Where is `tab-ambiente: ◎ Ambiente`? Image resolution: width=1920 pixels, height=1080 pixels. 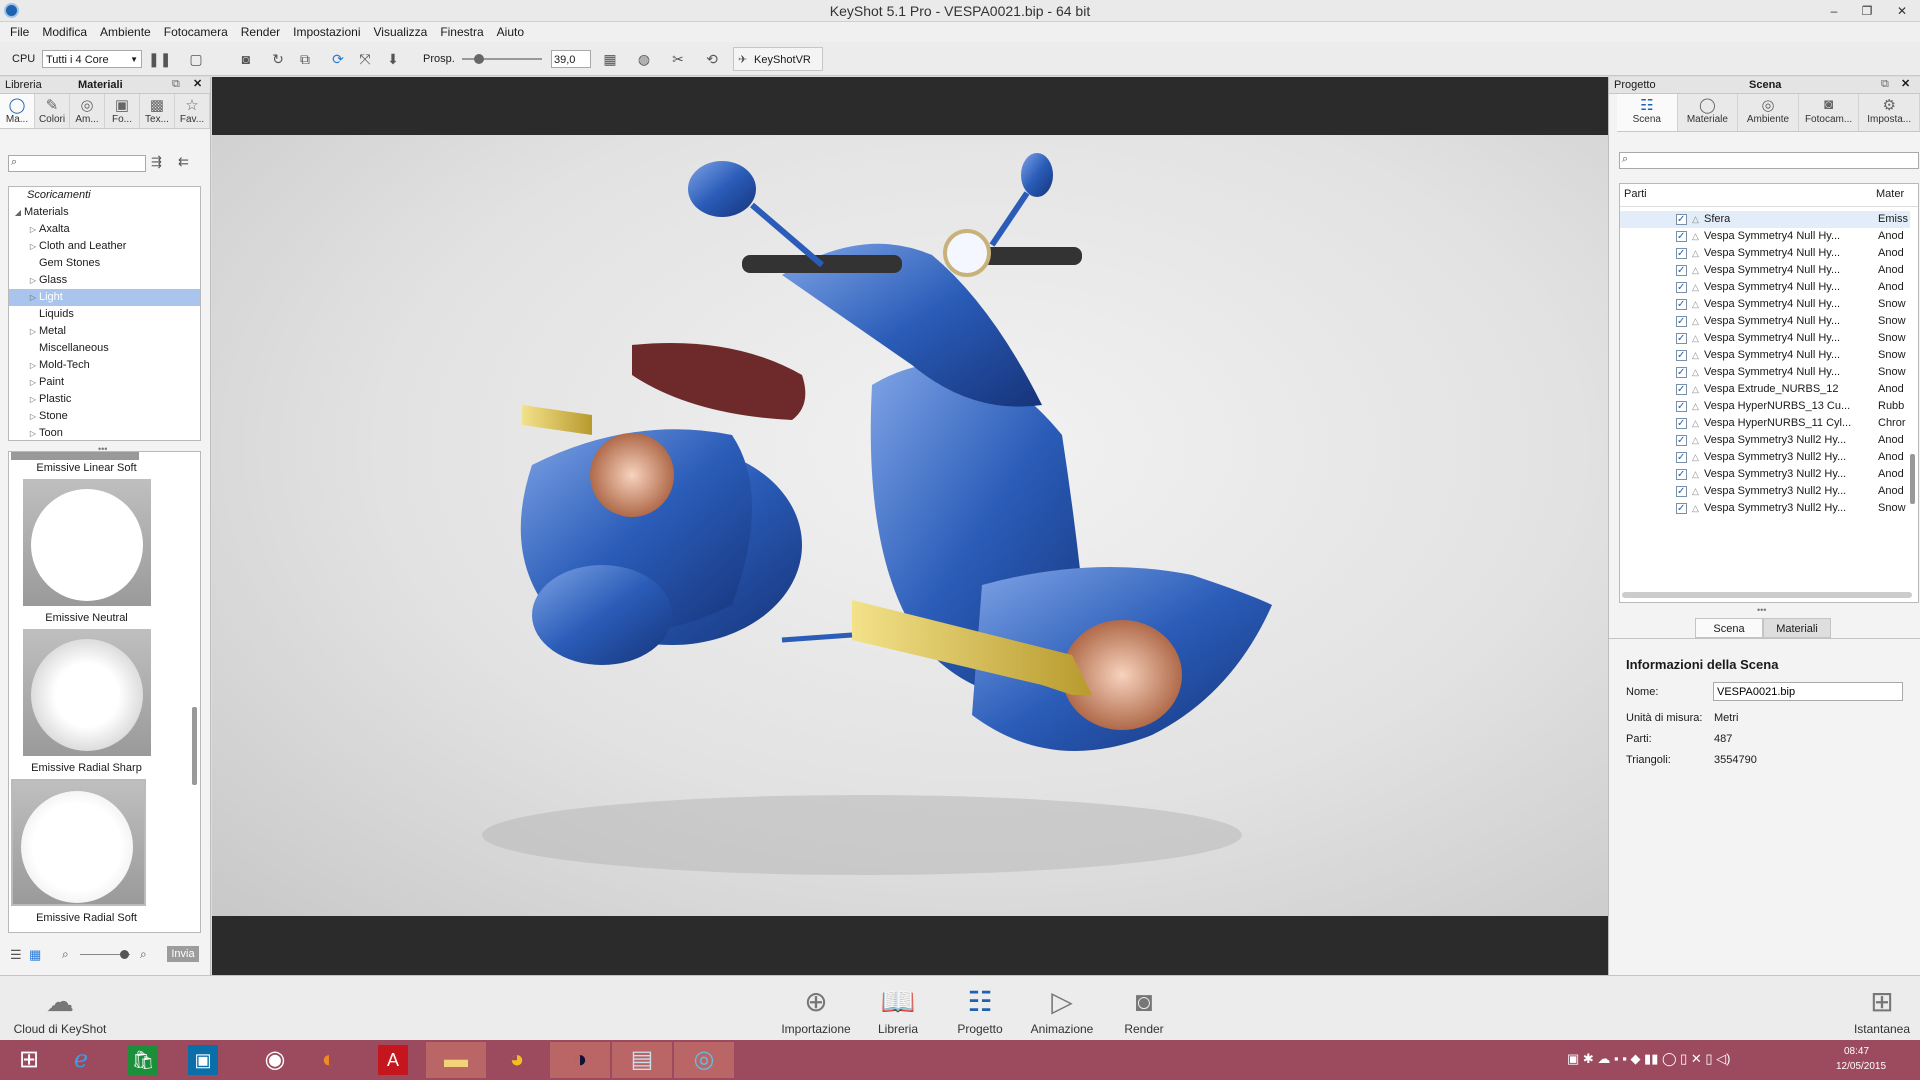 tab-ambiente: ◎ Ambiente is located at coordinates (1768, 112).